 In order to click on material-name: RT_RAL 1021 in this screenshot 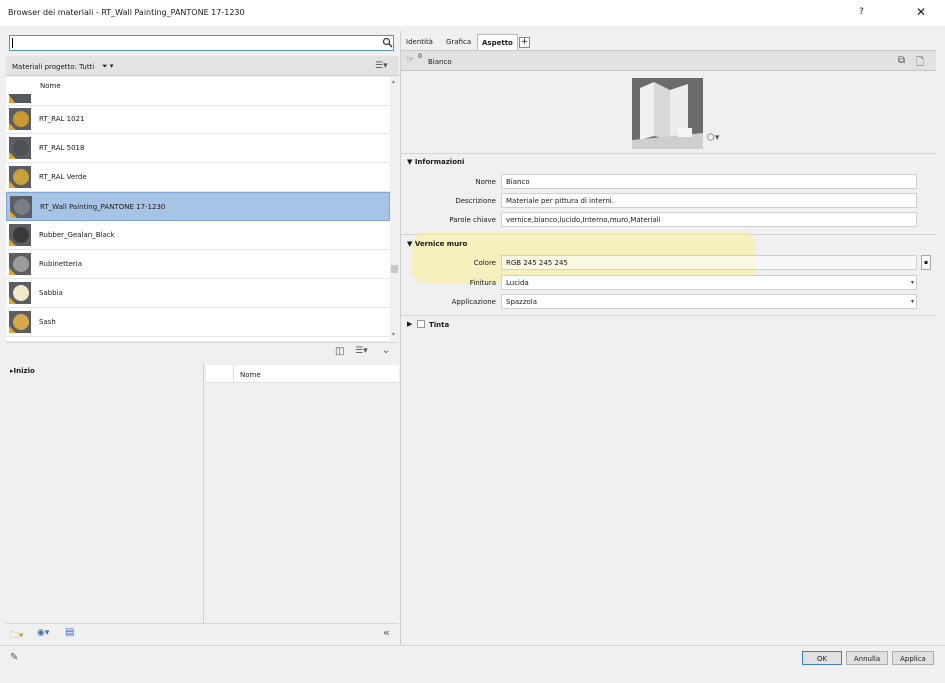, I will do `click(62, 119)`.